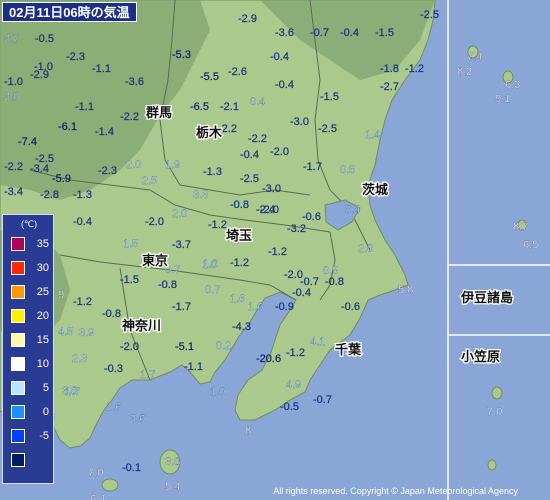 Image resolution: width=550 pixels, height=500 pixels. Describe the element at coordinates (113, 407) in the screenshot. I see `temperature-reading: 2.6` at that location.